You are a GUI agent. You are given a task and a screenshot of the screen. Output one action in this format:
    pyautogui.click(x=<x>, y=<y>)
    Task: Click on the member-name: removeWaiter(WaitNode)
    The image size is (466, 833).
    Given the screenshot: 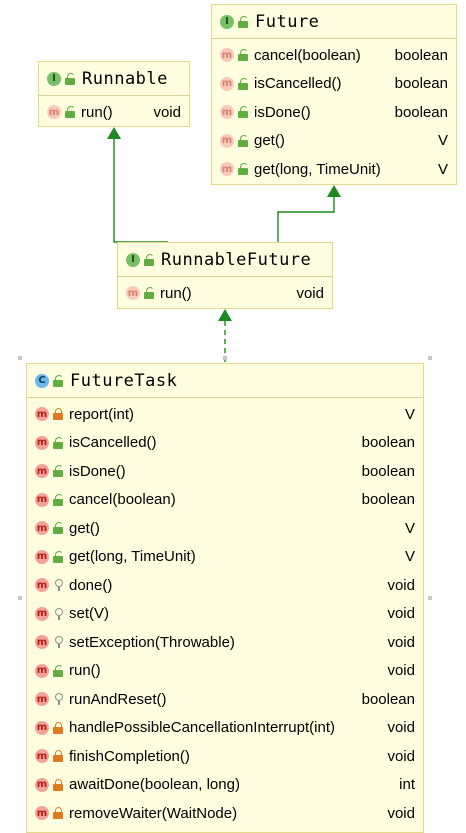 What is the action you would take?
    pyautogui.click(x=153, y=813)
    